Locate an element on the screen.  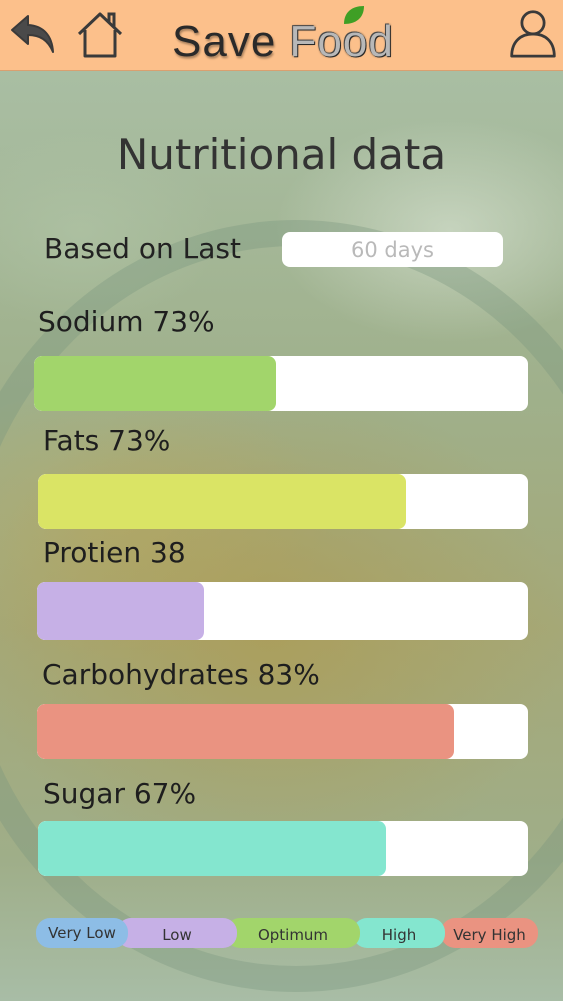
legend-very-high: Very High is located at coordinates (489, 933).